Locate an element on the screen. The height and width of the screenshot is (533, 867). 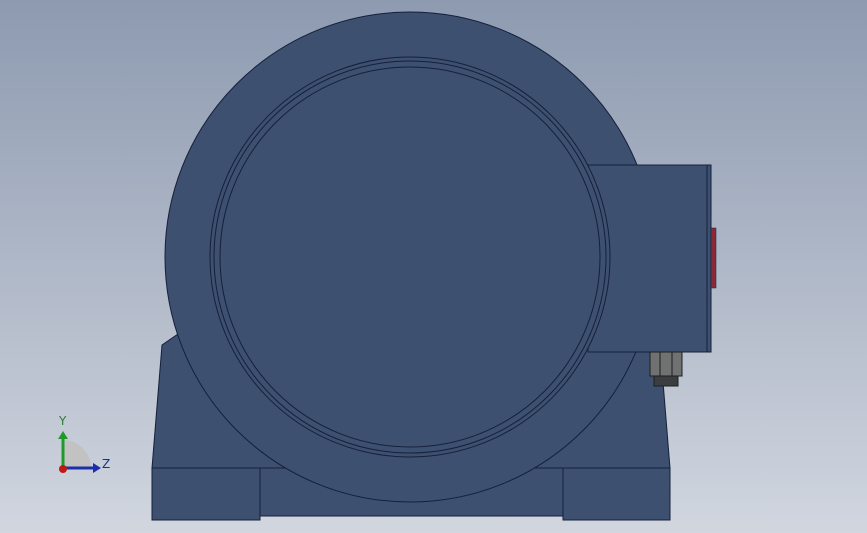
x-axis-dot is located at coordinates (63, 469).